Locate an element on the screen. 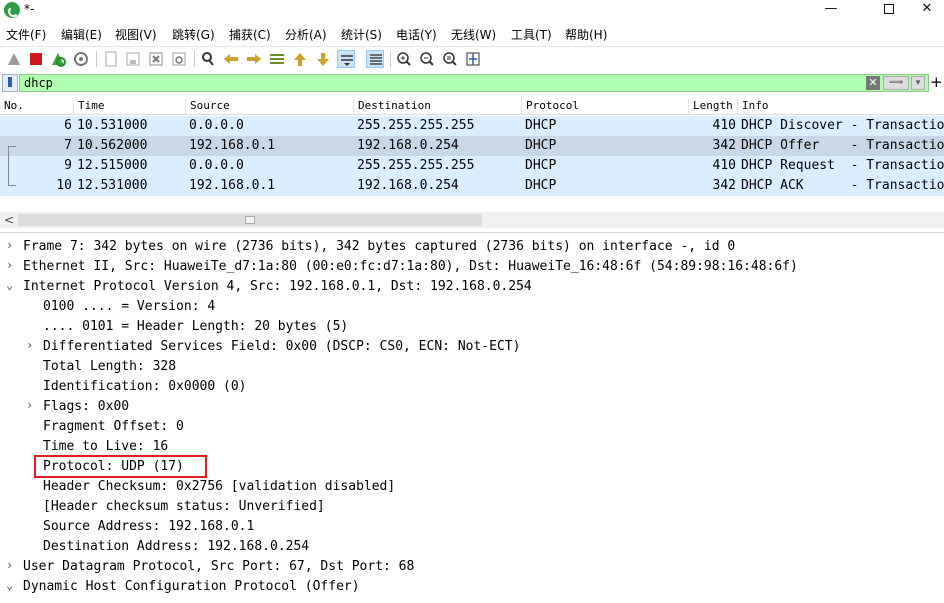 Image resolution: width=944 pixels, height=603 pixels. menu-wireless: 无线(W) is located at coordinates (473, 34).